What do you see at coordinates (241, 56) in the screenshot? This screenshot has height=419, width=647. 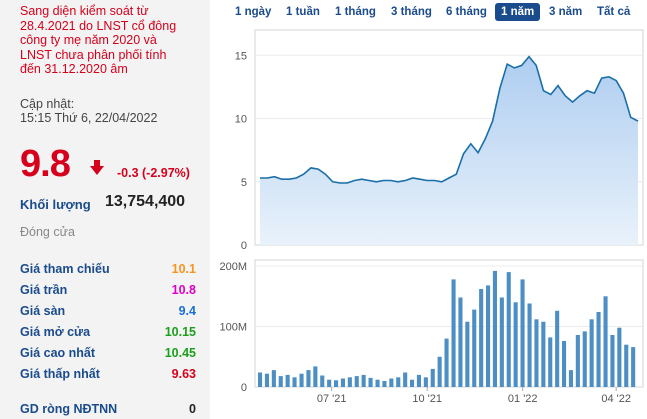 I see `price-y-tick-label: 15` at bounding box center [241, 56].